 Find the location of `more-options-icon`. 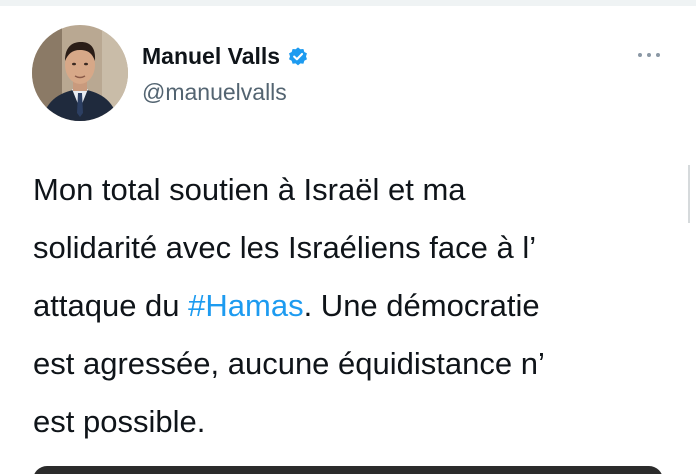

more-options-icon is located at coordinates (649, 55).